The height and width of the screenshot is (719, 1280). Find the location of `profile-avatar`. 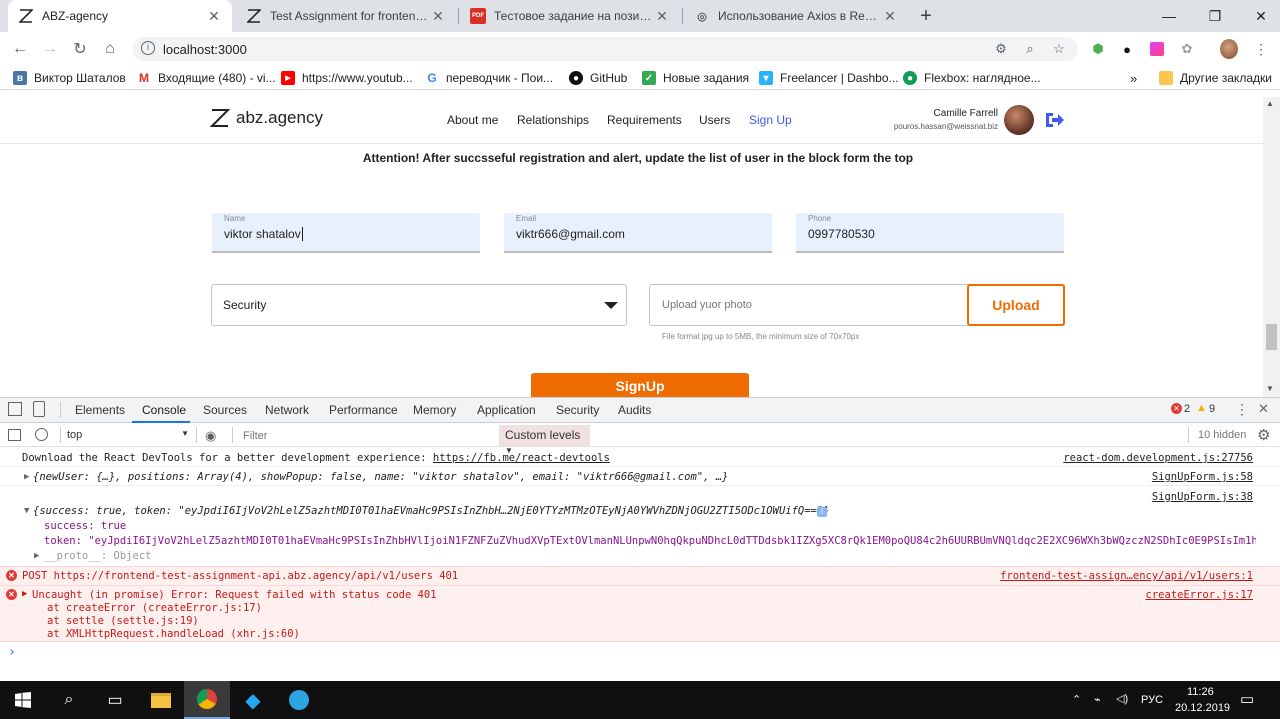

profile-avatar is located at coordinates (1229, 49).